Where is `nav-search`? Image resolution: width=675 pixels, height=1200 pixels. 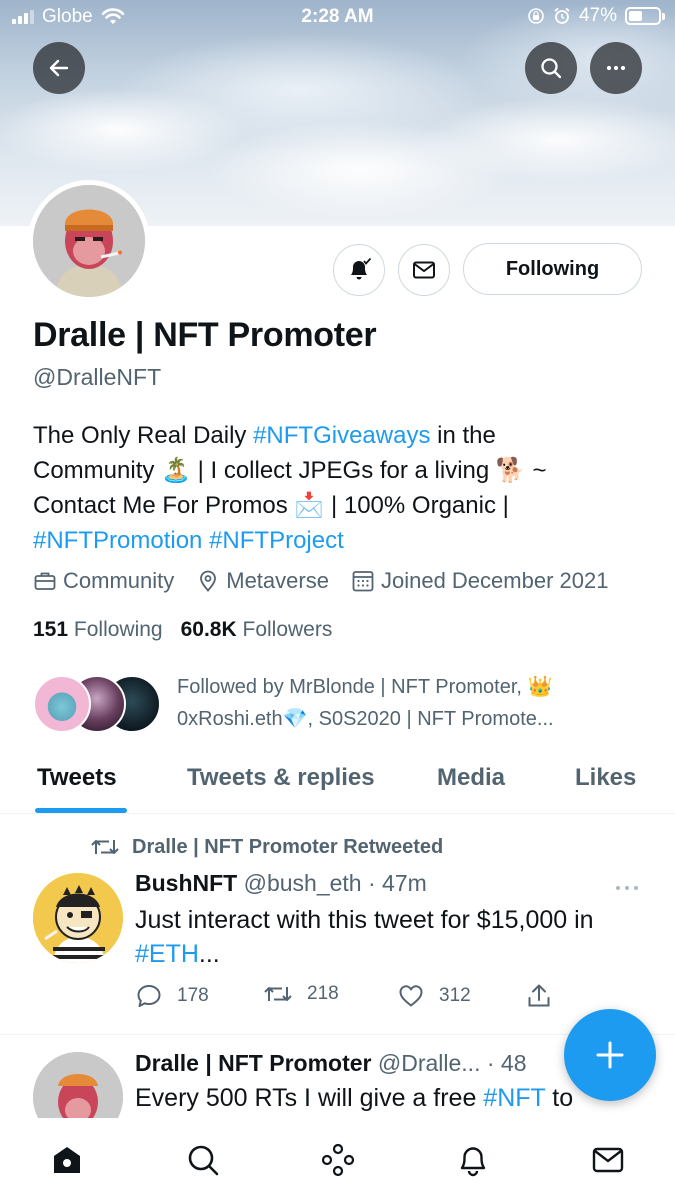
nav-search is located at coordinates (203, 1160).